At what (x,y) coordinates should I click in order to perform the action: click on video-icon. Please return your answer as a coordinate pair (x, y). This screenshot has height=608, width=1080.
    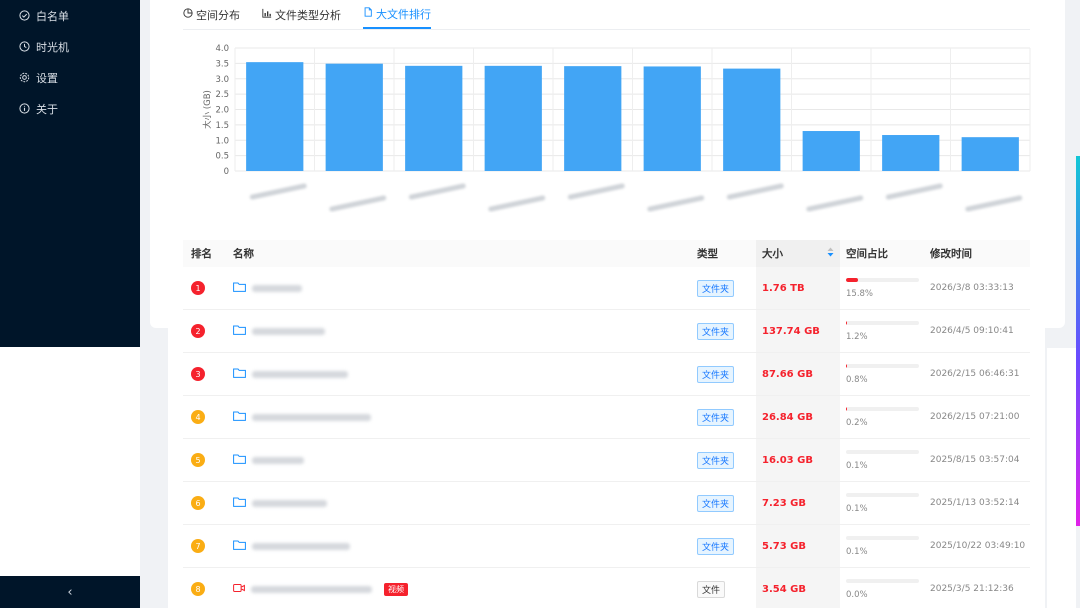
    Looking at the image, I should click on (239, 589).